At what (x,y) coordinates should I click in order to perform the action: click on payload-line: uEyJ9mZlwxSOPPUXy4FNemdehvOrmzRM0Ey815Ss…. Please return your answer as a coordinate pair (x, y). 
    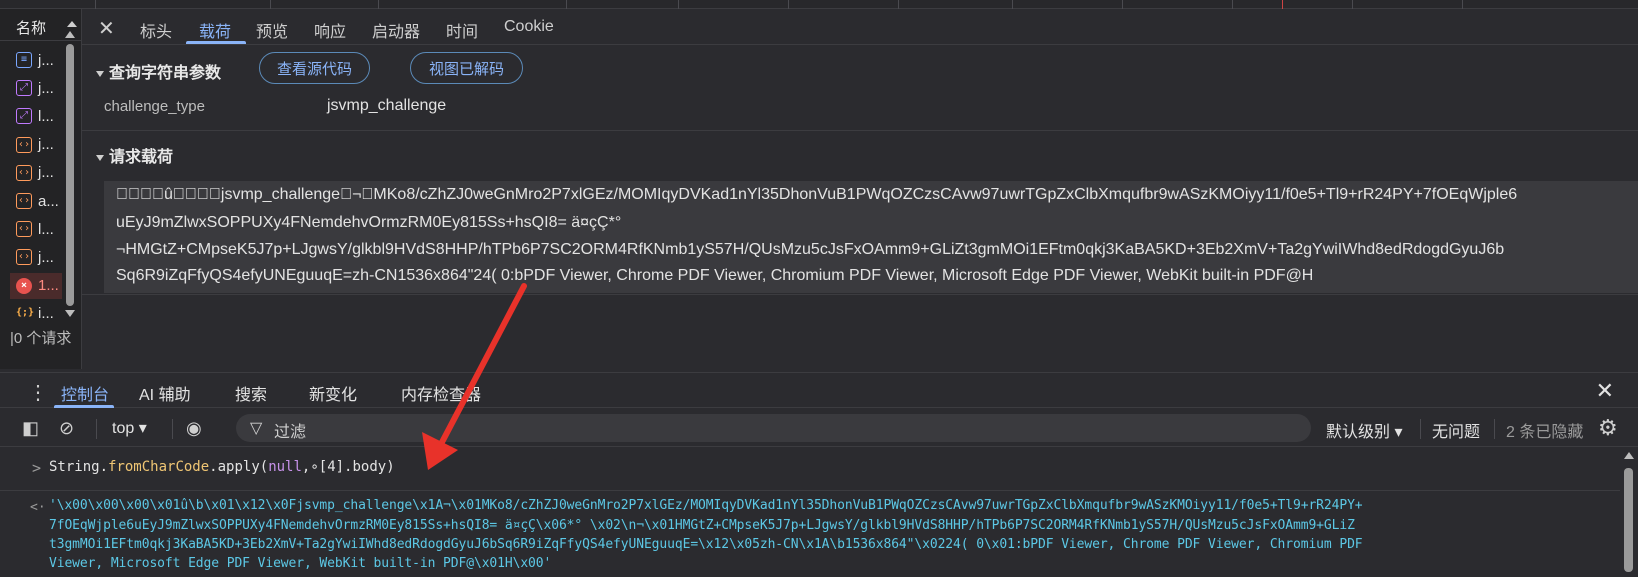
    Looking at the image, I should click on (368, 222).